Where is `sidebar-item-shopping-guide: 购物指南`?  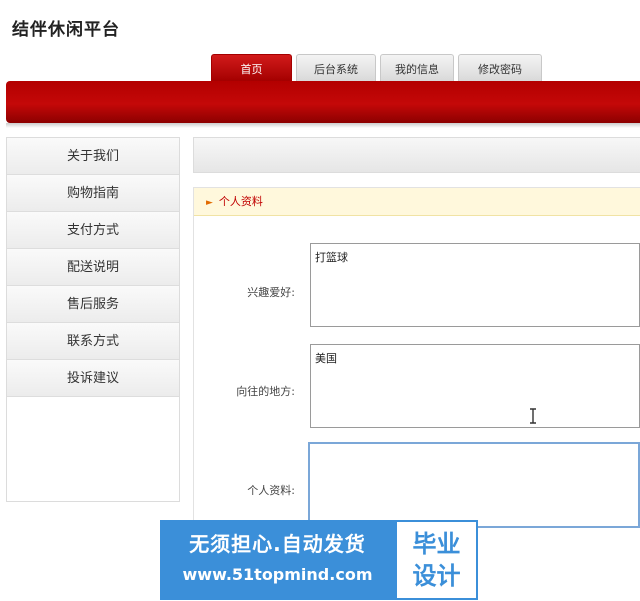
sidebar-item-shopping-guide: 购物指南 is located at coordinates (93, 193).